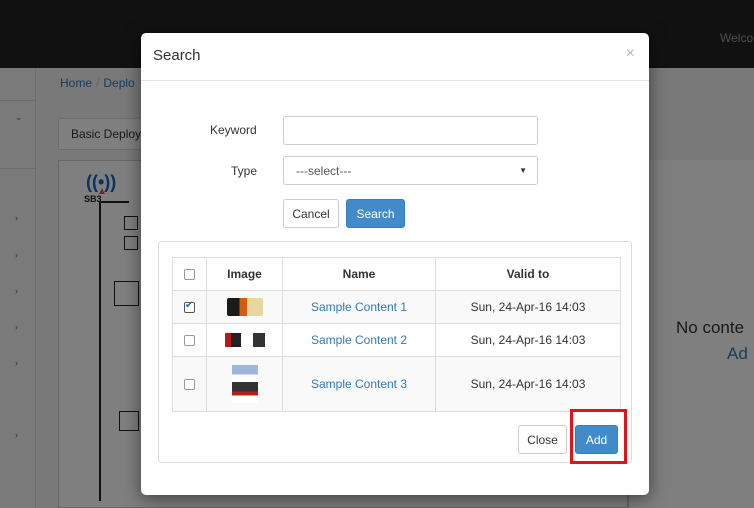 This screenshot has height=508, width=754. I want to click on select-all-cell, so click(189, 274).